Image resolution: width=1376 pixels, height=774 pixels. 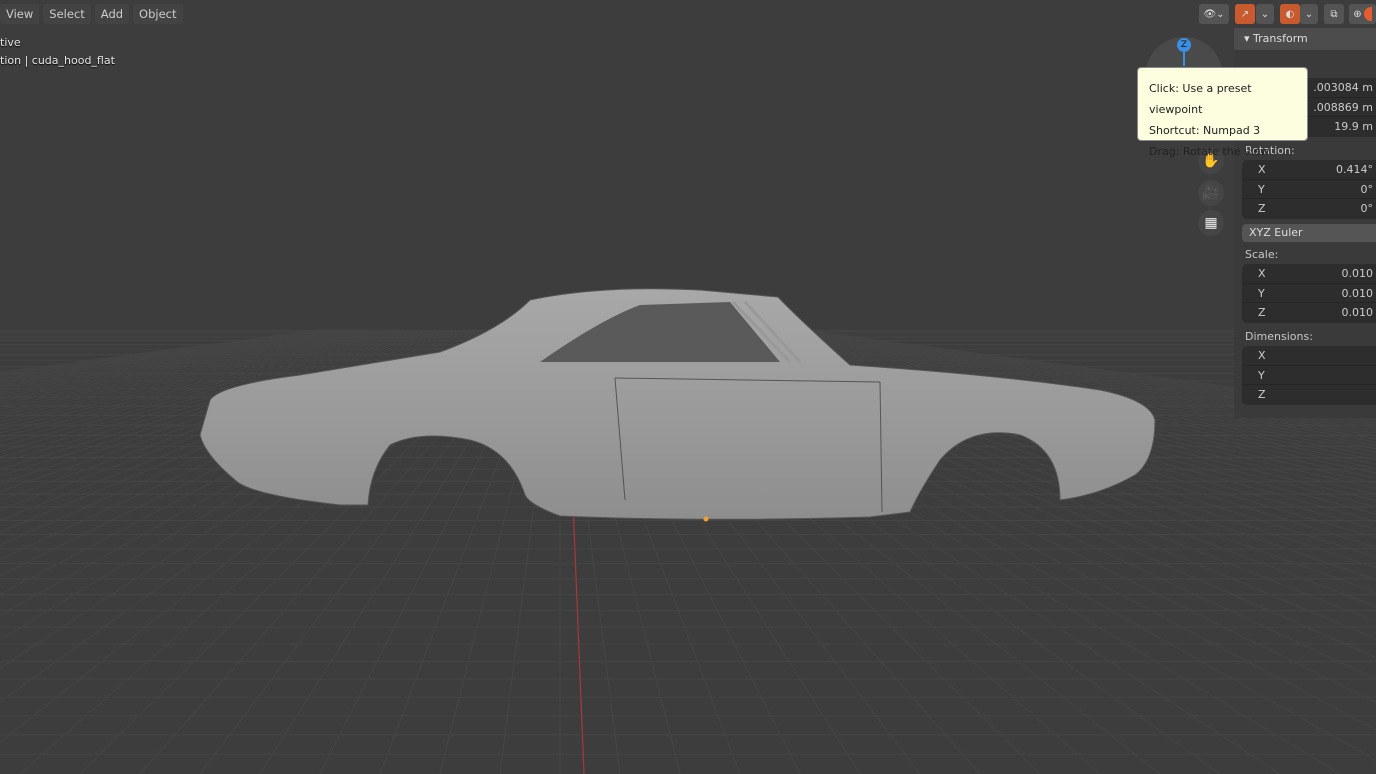 I want to click on menu-select: Select, so click(x=67, y=14).